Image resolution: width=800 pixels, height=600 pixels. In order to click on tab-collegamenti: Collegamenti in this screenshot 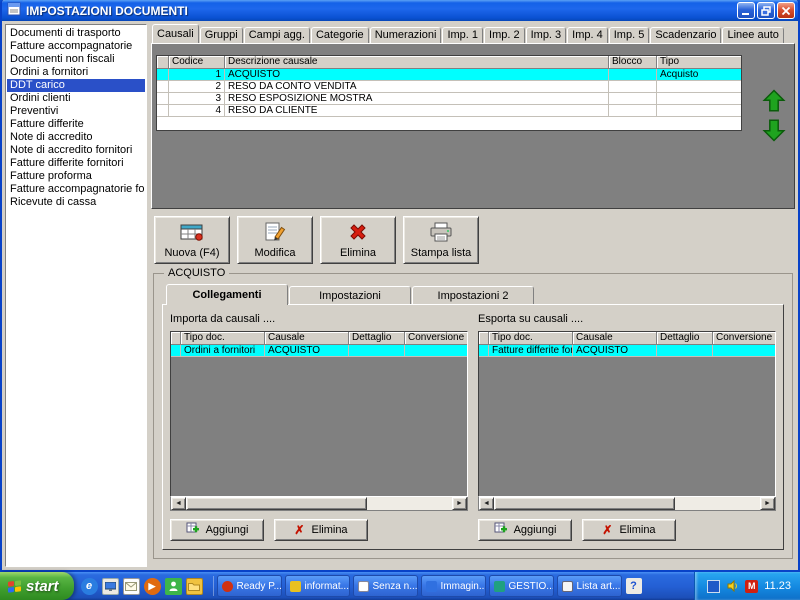, I will do `click(227, 294)`.